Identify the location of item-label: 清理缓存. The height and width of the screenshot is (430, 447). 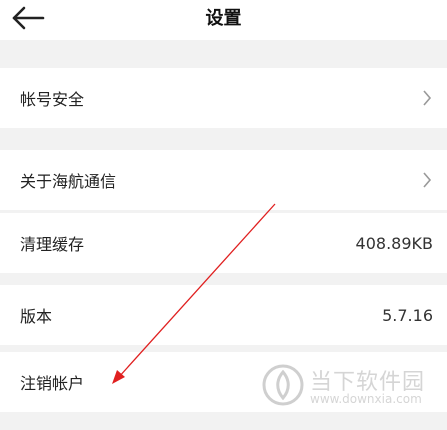
(52, 244).